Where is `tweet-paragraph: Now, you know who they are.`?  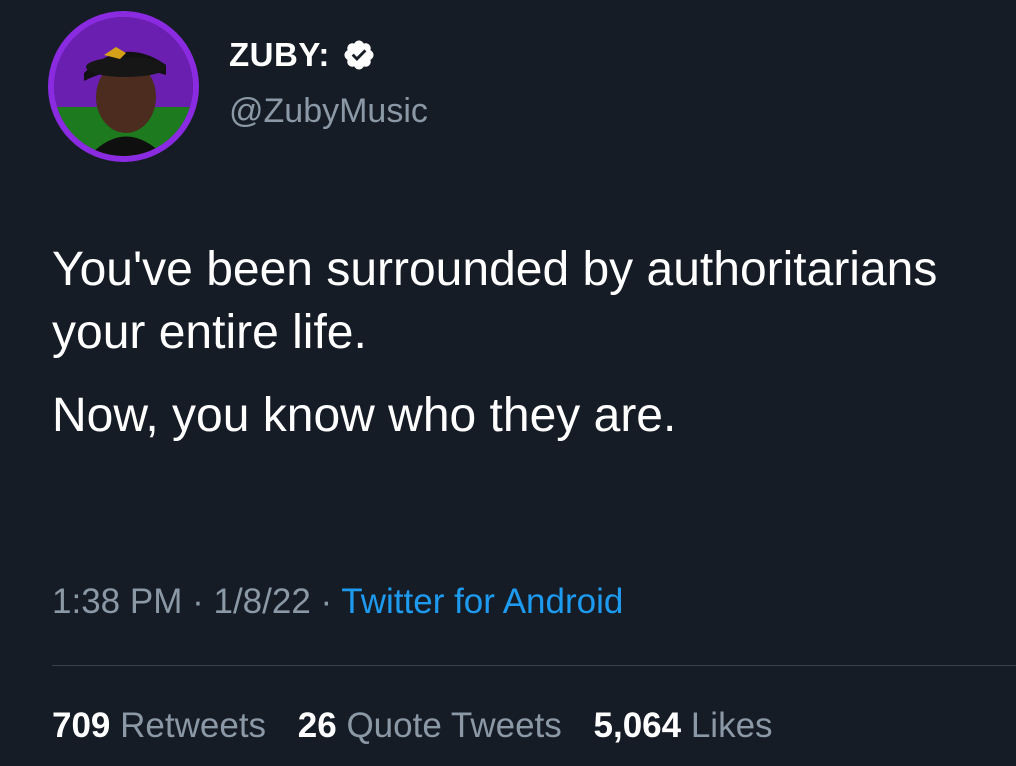
tweet-paragraph: Now, you know who they are. is located at coordinates (364, 415).